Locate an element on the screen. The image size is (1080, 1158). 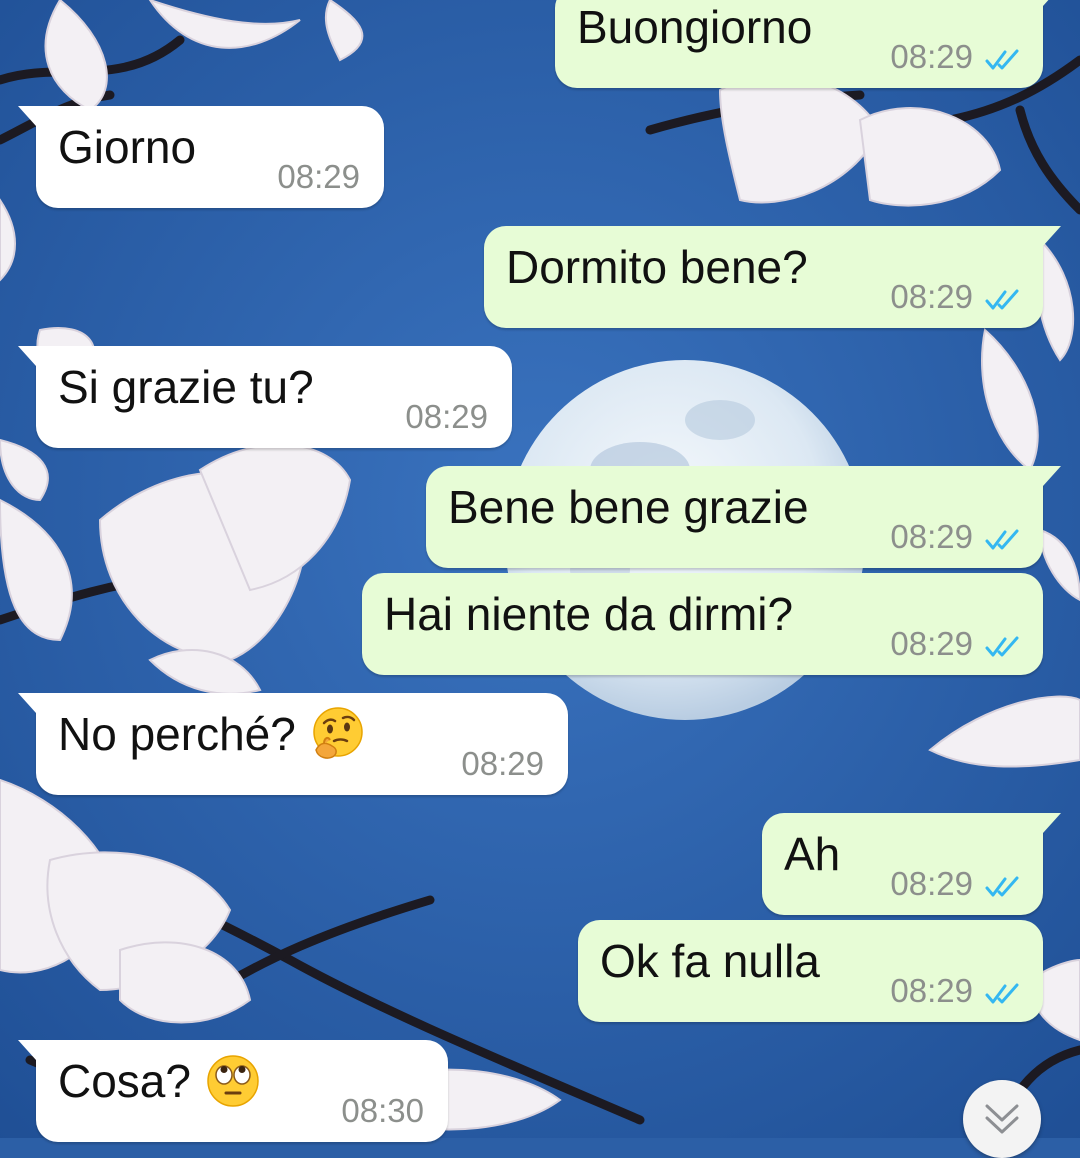
message-timestamp: 08:30 is located at coordinates (382, 1110).